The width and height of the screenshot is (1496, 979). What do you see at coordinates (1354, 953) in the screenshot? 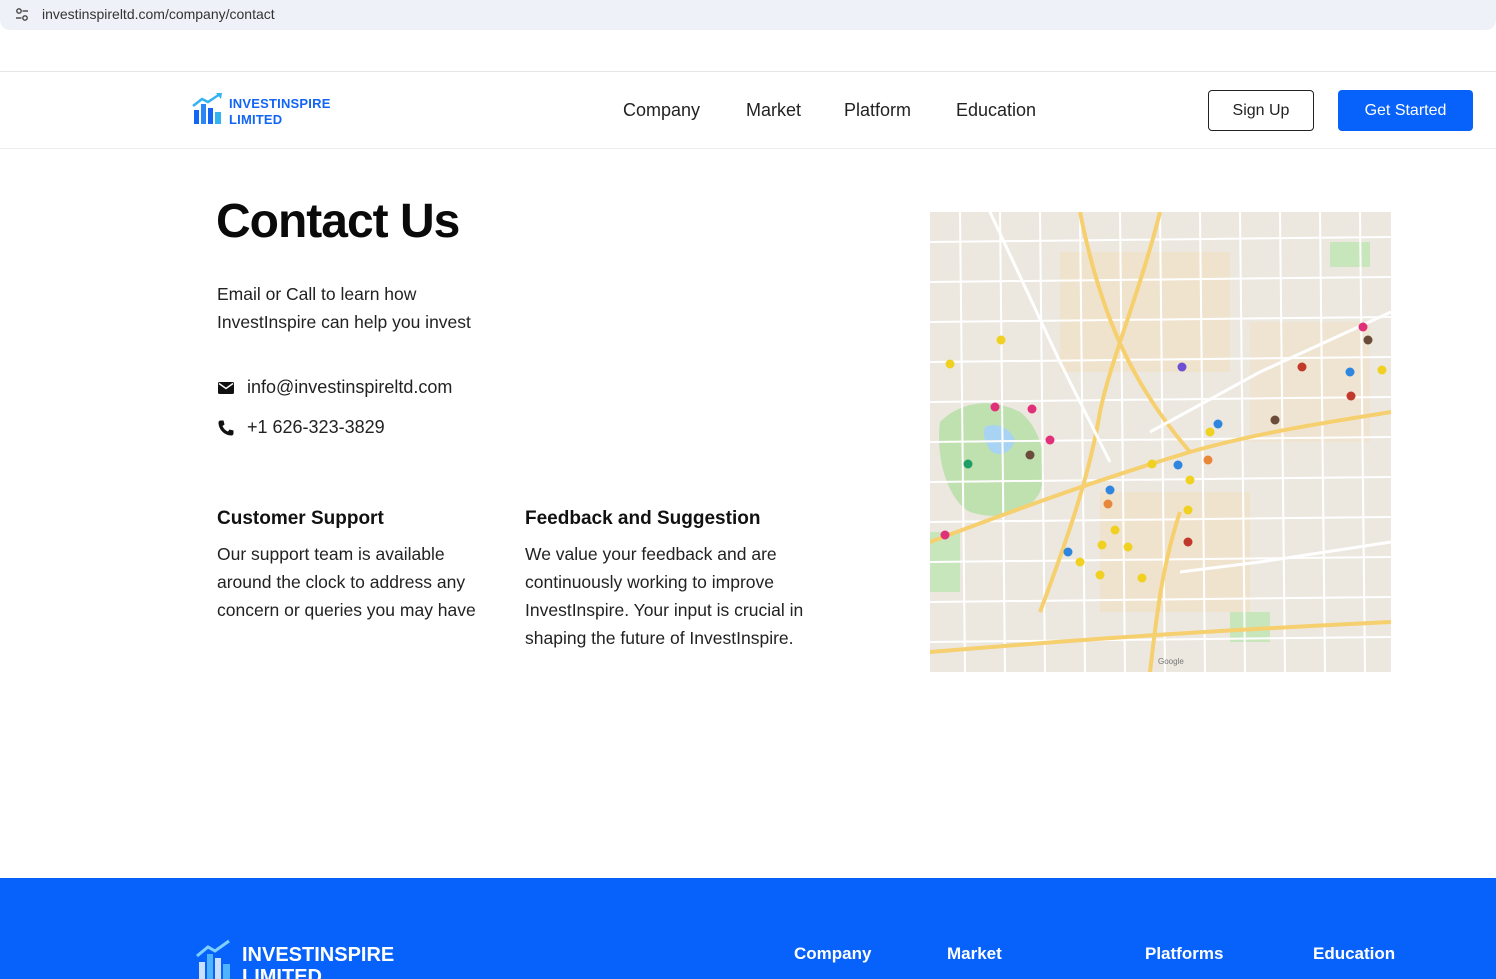
I see `footer-heading-education: Education` at bounding box center [1354, 953].